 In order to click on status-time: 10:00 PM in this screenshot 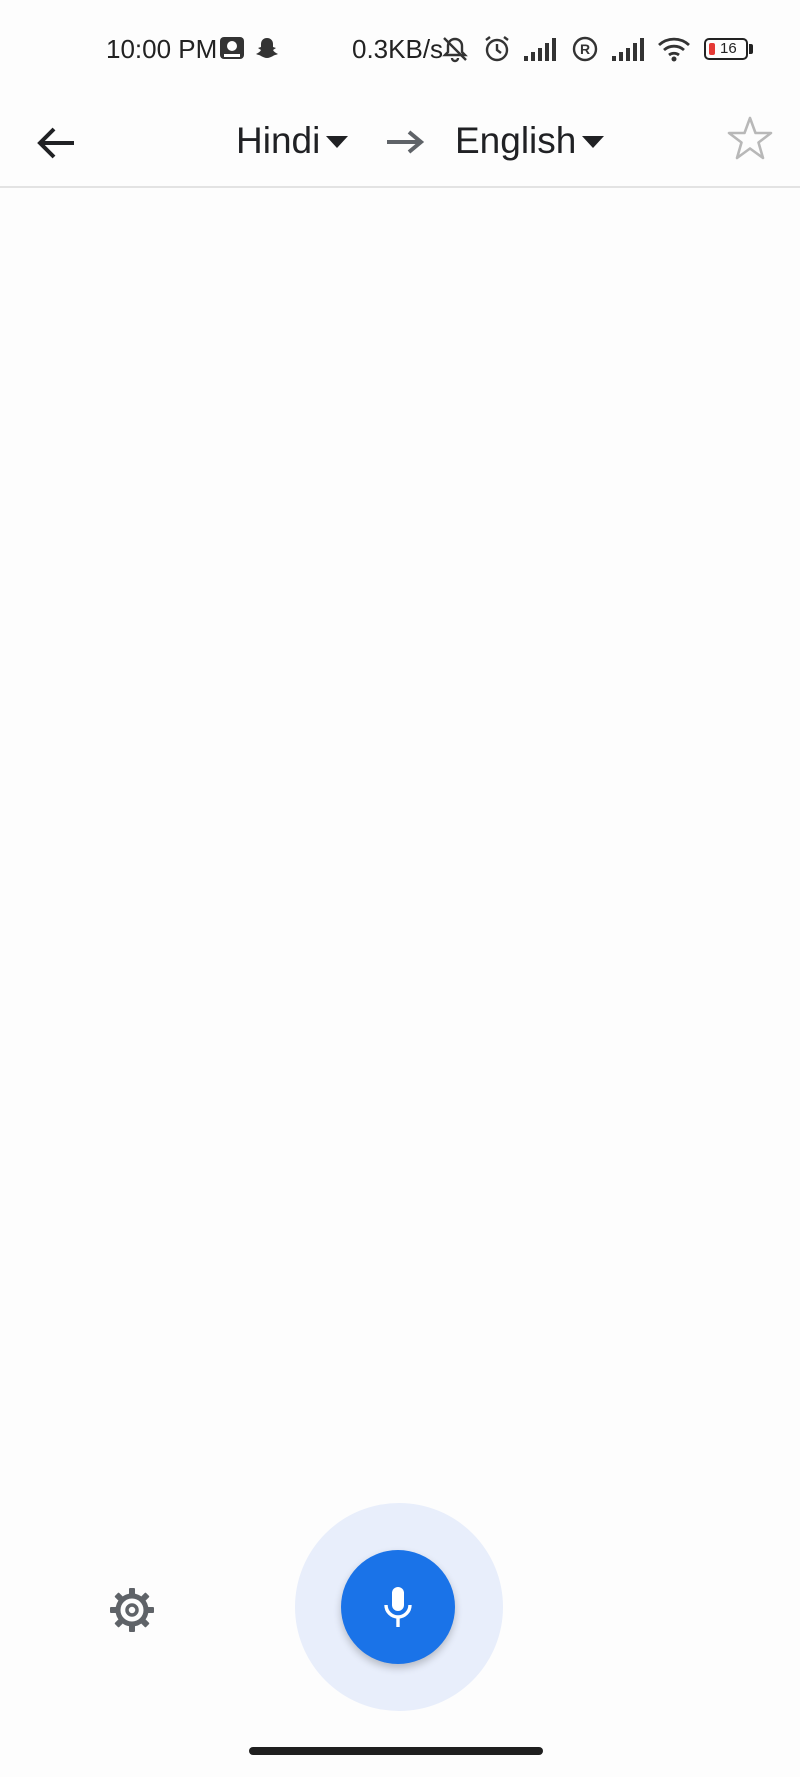, I will do `click(162, 49)`.